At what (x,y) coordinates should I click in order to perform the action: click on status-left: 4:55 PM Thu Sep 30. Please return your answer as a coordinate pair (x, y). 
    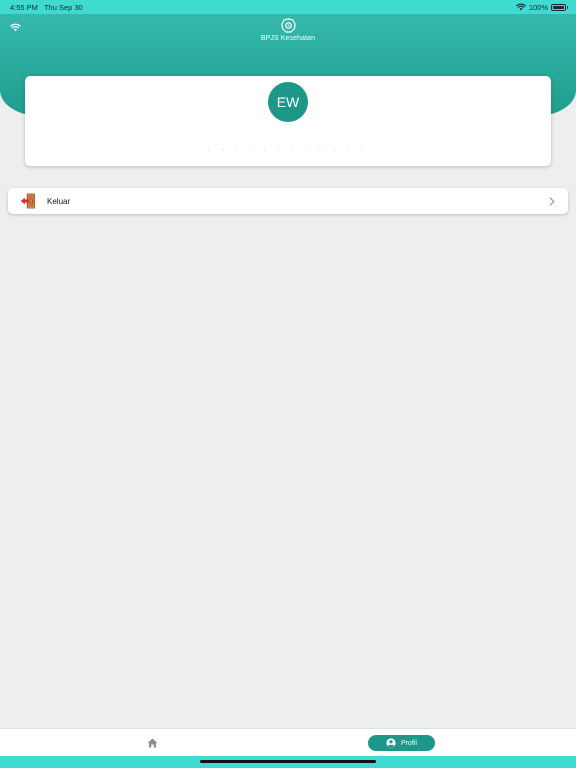
    Looking at the image, I should click on (46, 7).